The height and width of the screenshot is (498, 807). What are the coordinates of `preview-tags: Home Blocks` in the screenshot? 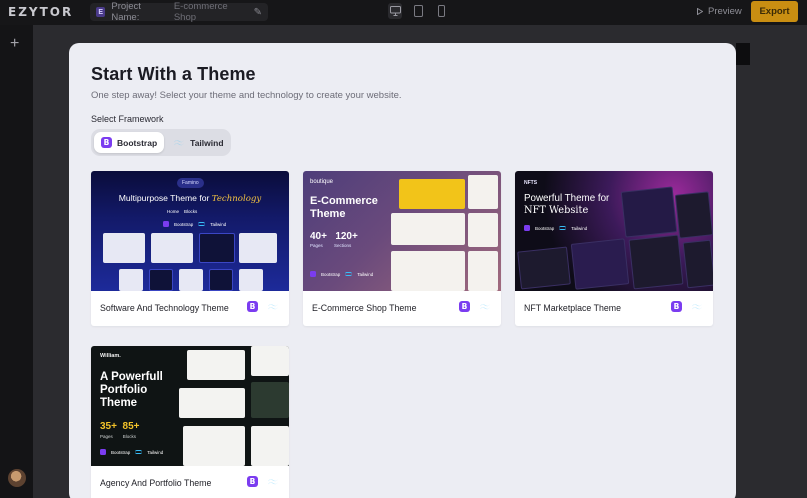 It's located at (182, 211).